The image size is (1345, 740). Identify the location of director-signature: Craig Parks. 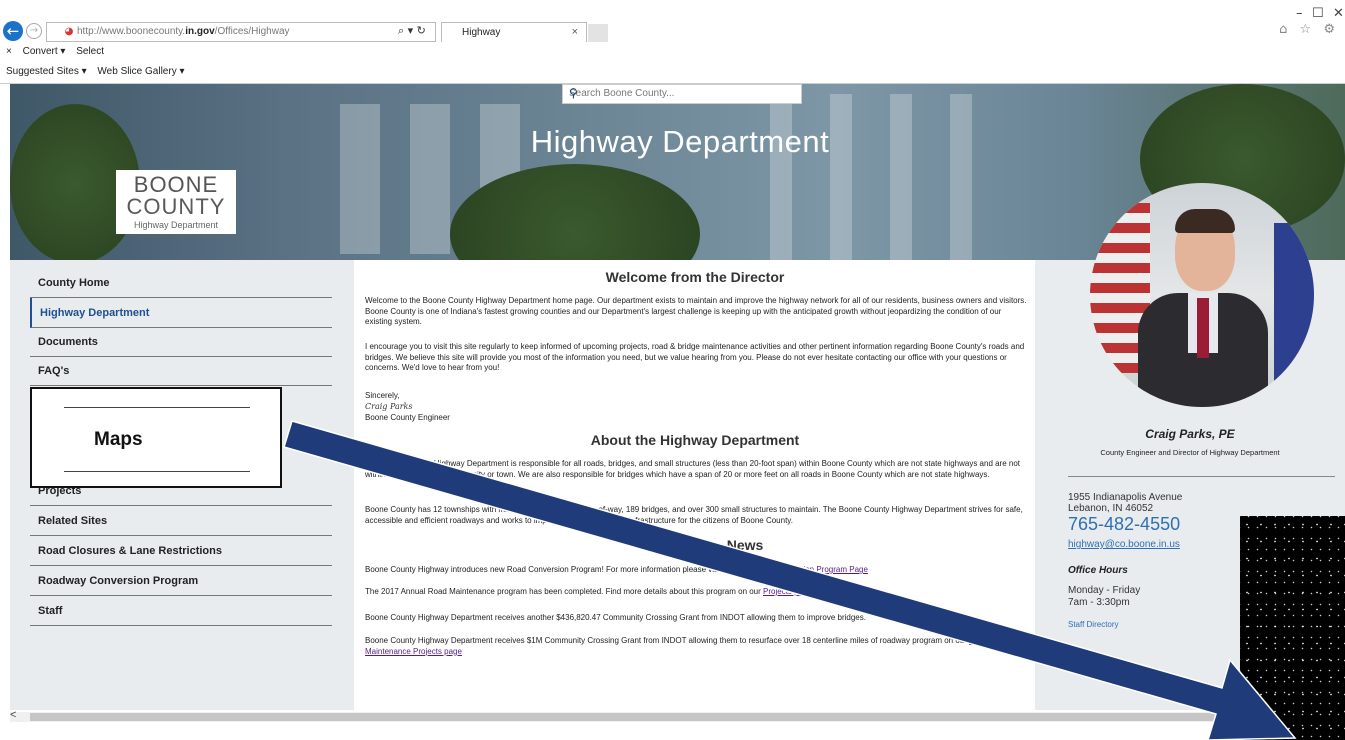
(389, 406).